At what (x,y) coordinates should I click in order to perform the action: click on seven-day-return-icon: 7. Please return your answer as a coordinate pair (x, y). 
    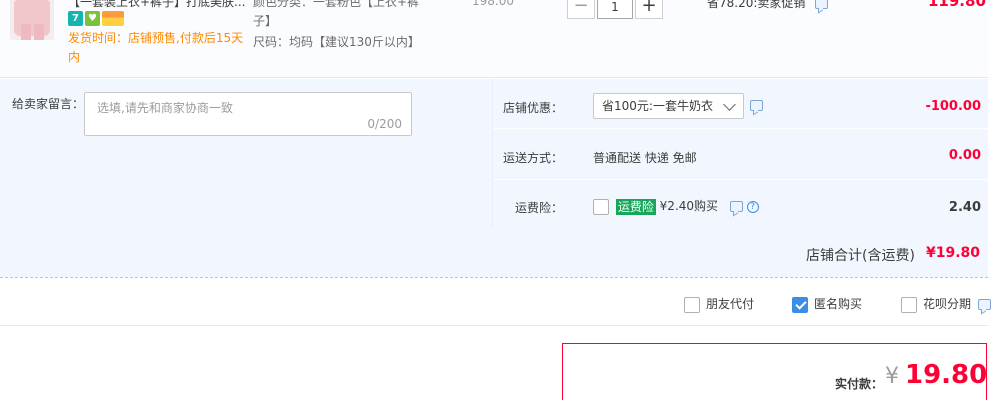
    Looking at the image, I should click on (75, 18).